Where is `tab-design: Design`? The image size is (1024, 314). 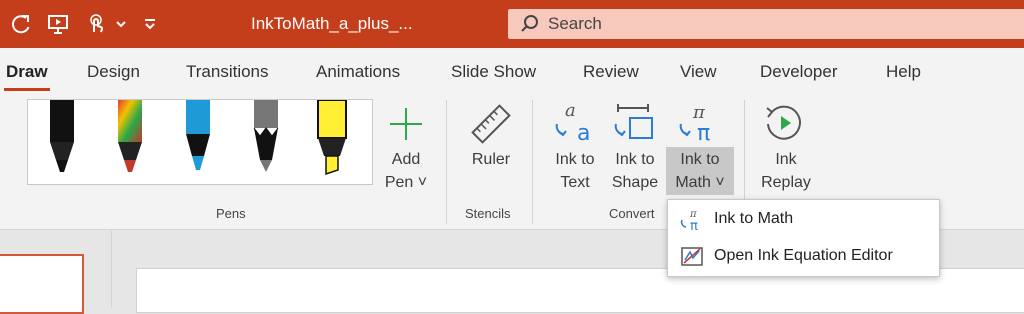 tab-design: Design is located at coordinates (113, 72).